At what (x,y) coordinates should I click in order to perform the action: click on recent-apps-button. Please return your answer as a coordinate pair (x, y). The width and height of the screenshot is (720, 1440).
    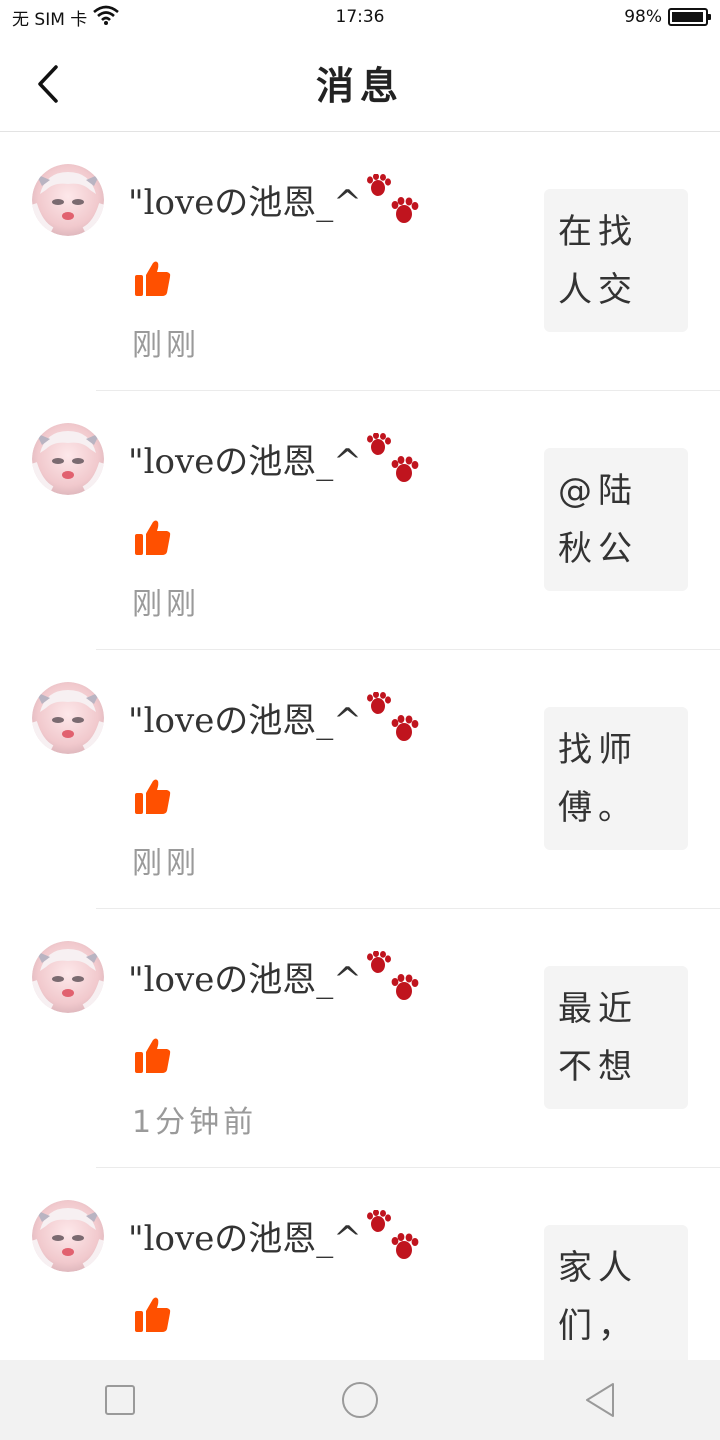
    Looking at the image, I should click on (120, 1400).